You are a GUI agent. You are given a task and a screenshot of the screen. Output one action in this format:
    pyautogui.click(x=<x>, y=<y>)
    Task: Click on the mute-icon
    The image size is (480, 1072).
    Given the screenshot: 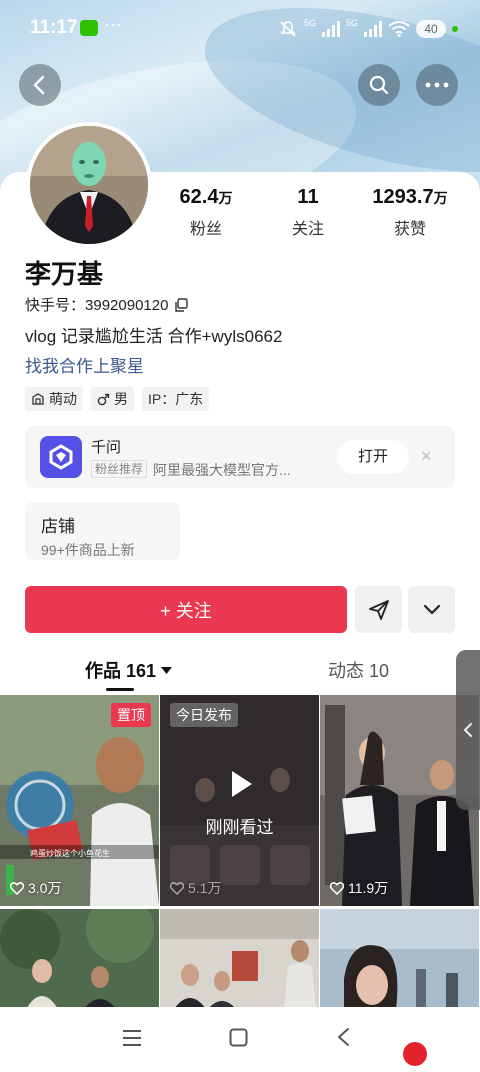 What is the action you would take?
    pyautogui.click(x=288, y=29)
    